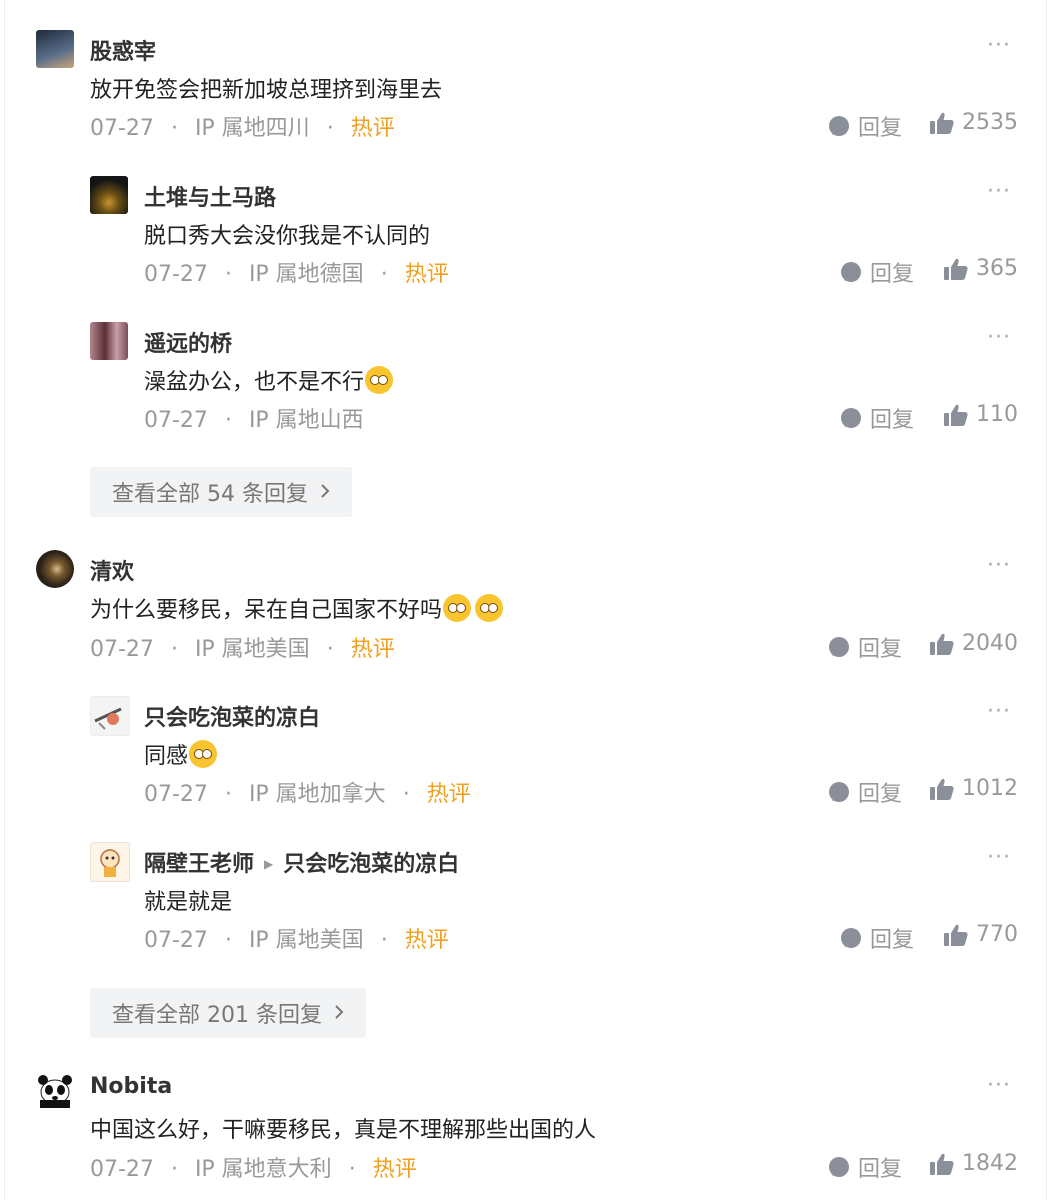 Image resolution: width=1049 pixels, height=1200 pixels. What do you see at coordinates (306, 274) in the screenshot?
I see `ip-location: IP 属地德国` at bounding box center [306, 274].